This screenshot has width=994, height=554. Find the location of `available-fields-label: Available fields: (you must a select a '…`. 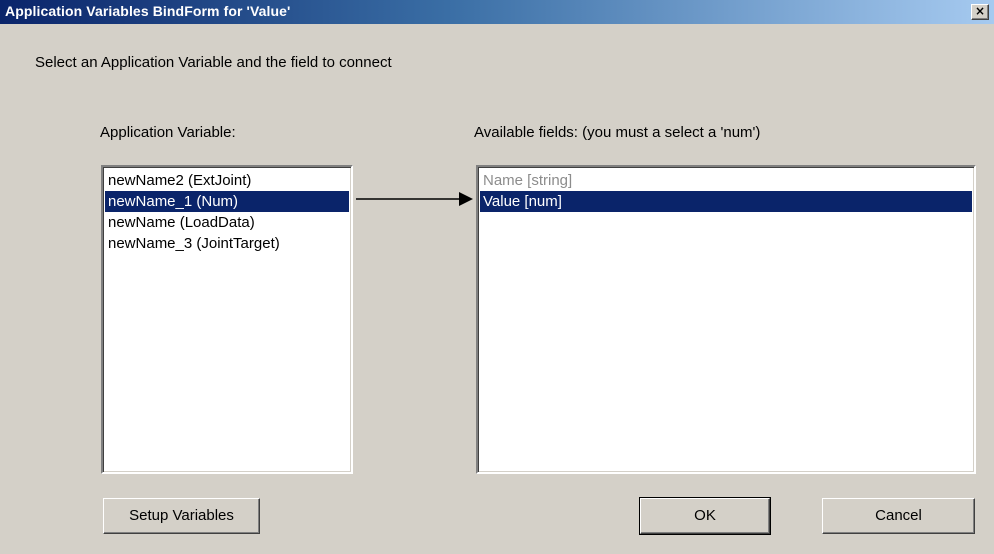

available-fields-label: Available fields: (you must a select a '… is located at coordinates (617, 132).